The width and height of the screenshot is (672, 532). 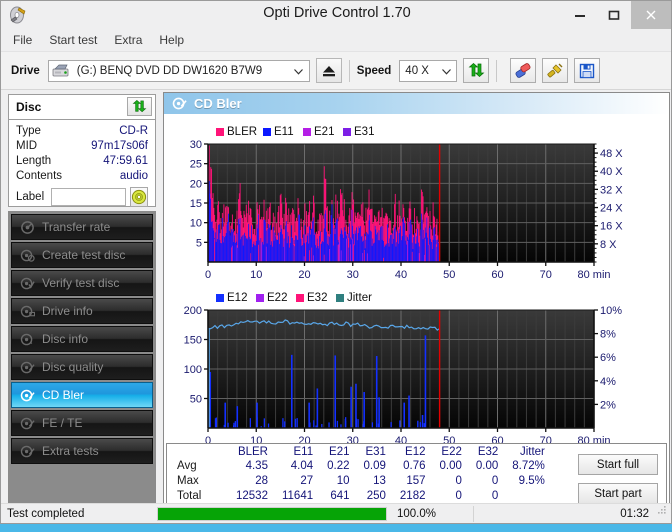 What do you see at coordinates (82, 255) in the screenshot?
I see `sidebar-item-create-test-disc: Create test disc` at bounding box center [82, 255].